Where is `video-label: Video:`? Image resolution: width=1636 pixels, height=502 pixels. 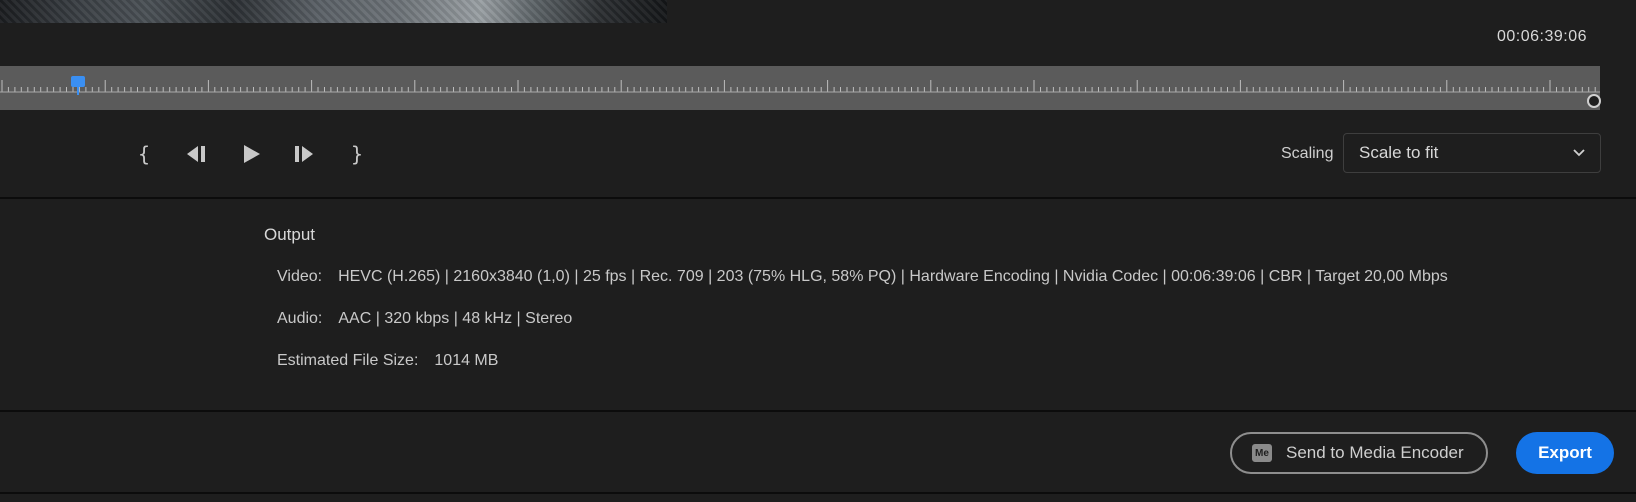 video-label: Video: is located at coordinates (300, 276).